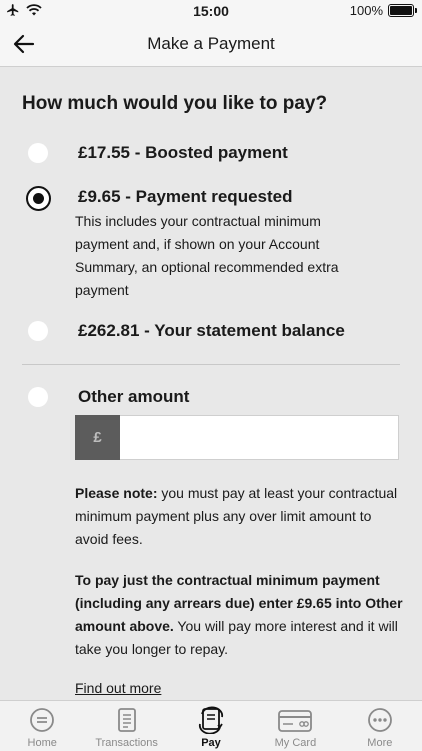  I want to click on currency-prefix: £, so click(97, 437).